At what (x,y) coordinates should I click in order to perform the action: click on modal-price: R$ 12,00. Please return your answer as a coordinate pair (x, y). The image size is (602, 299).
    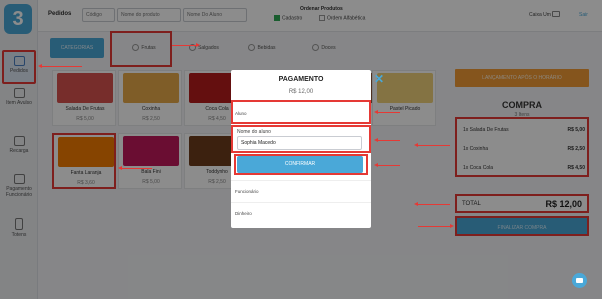
    Looking at the image, I should click on (301, 92).